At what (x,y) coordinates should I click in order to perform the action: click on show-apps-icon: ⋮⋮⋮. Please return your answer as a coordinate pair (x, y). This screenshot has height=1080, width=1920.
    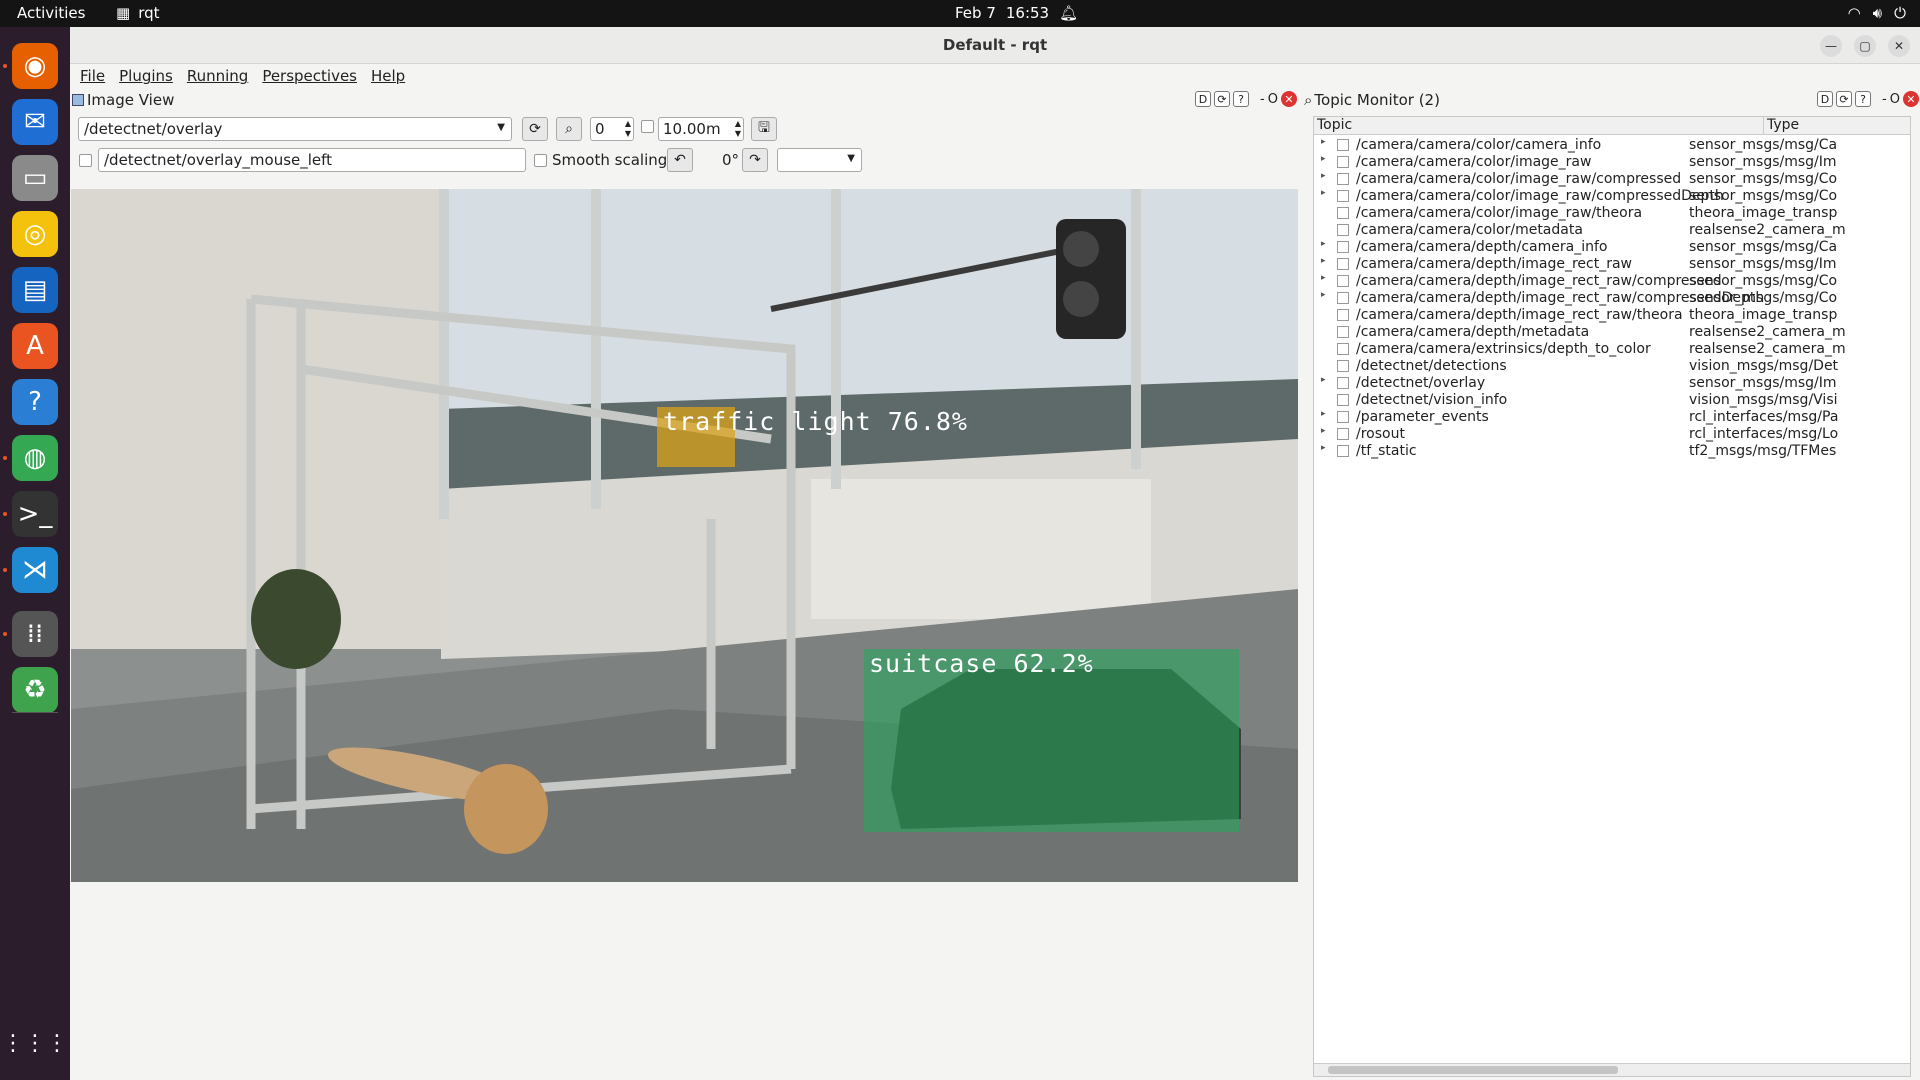
    Looking at the image, I should click on (35, 1043).